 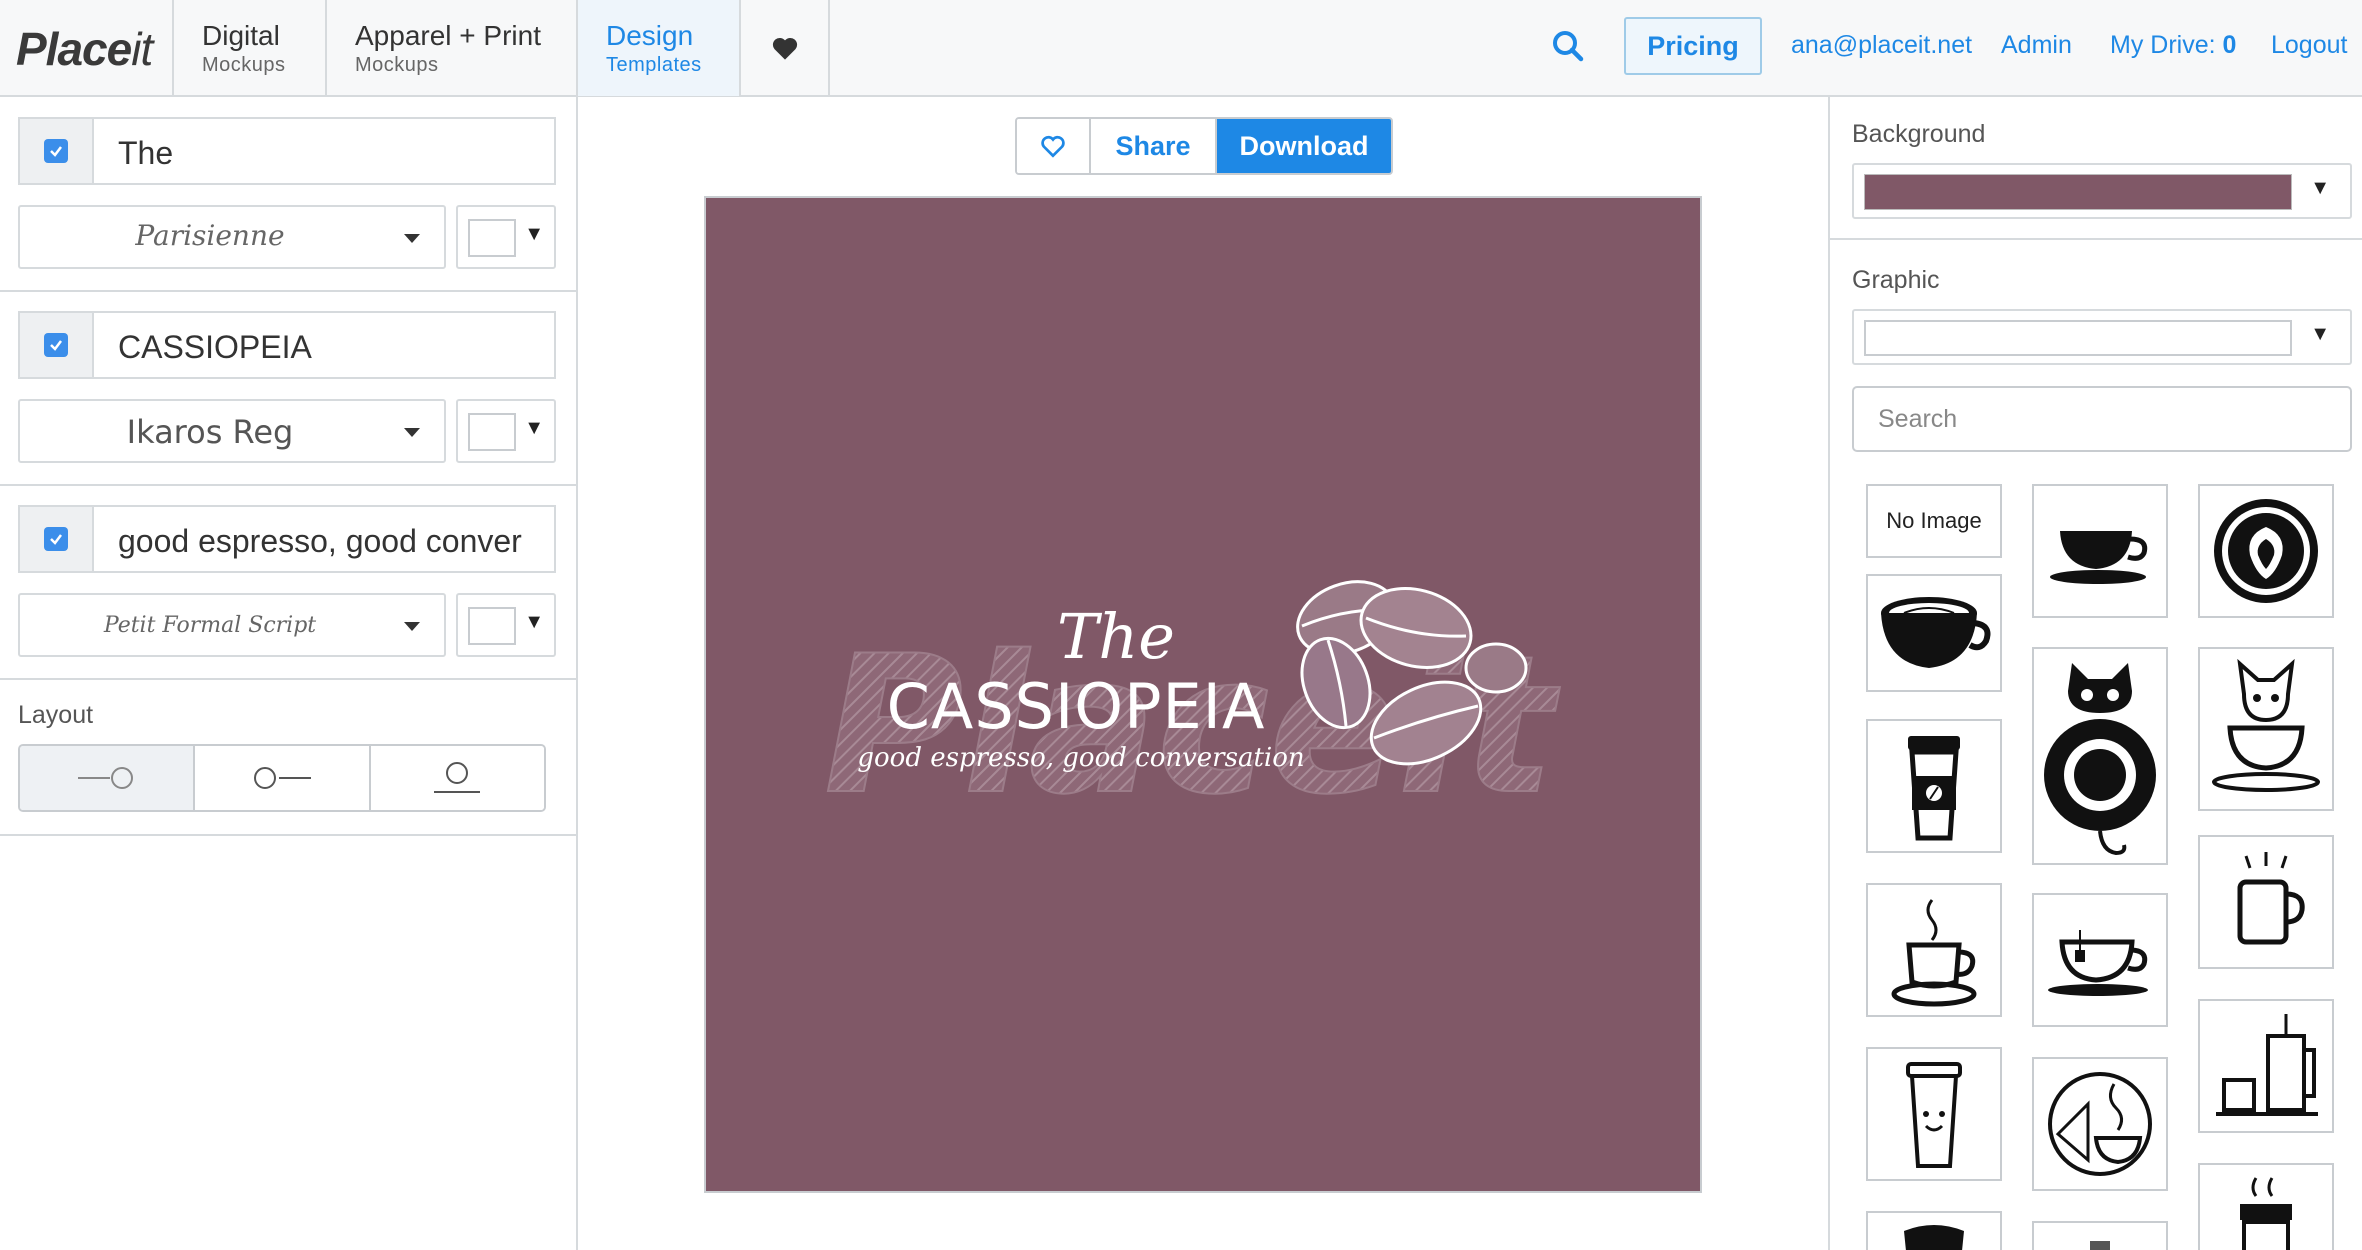 I want to click on nav-tab-title: Apparel + Print, so click(x=448, y=35).